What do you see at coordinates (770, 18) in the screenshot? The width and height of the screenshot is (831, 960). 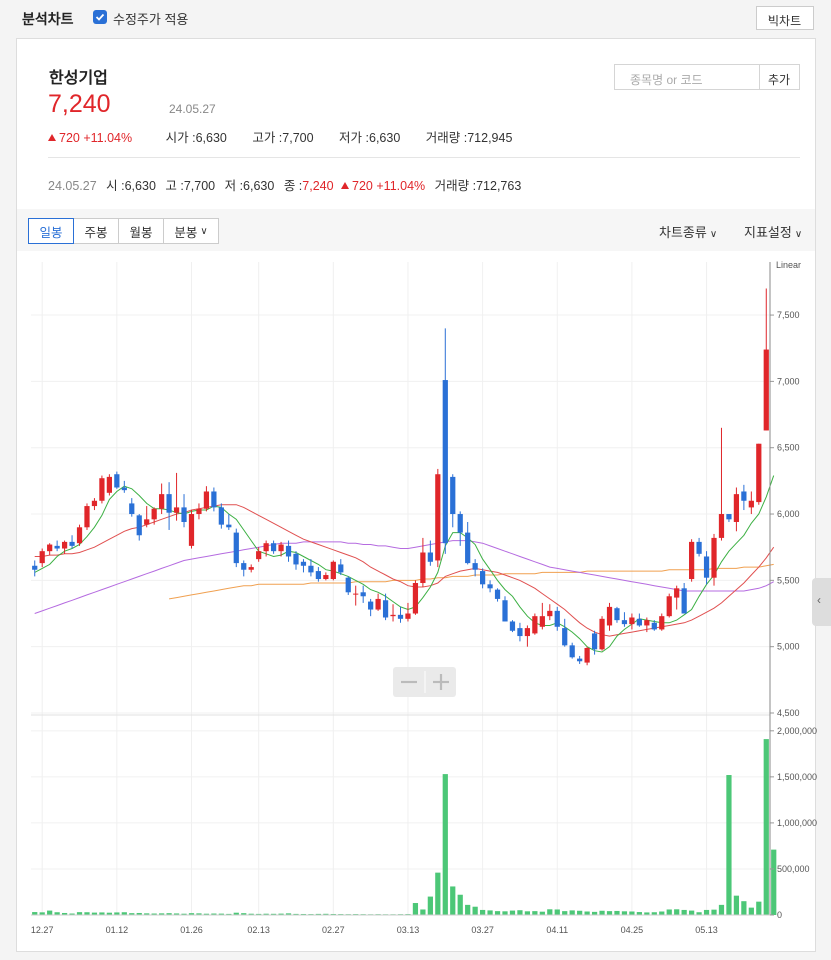 I see `chevron-right-icon: ›` at bounding box center [770, 18].